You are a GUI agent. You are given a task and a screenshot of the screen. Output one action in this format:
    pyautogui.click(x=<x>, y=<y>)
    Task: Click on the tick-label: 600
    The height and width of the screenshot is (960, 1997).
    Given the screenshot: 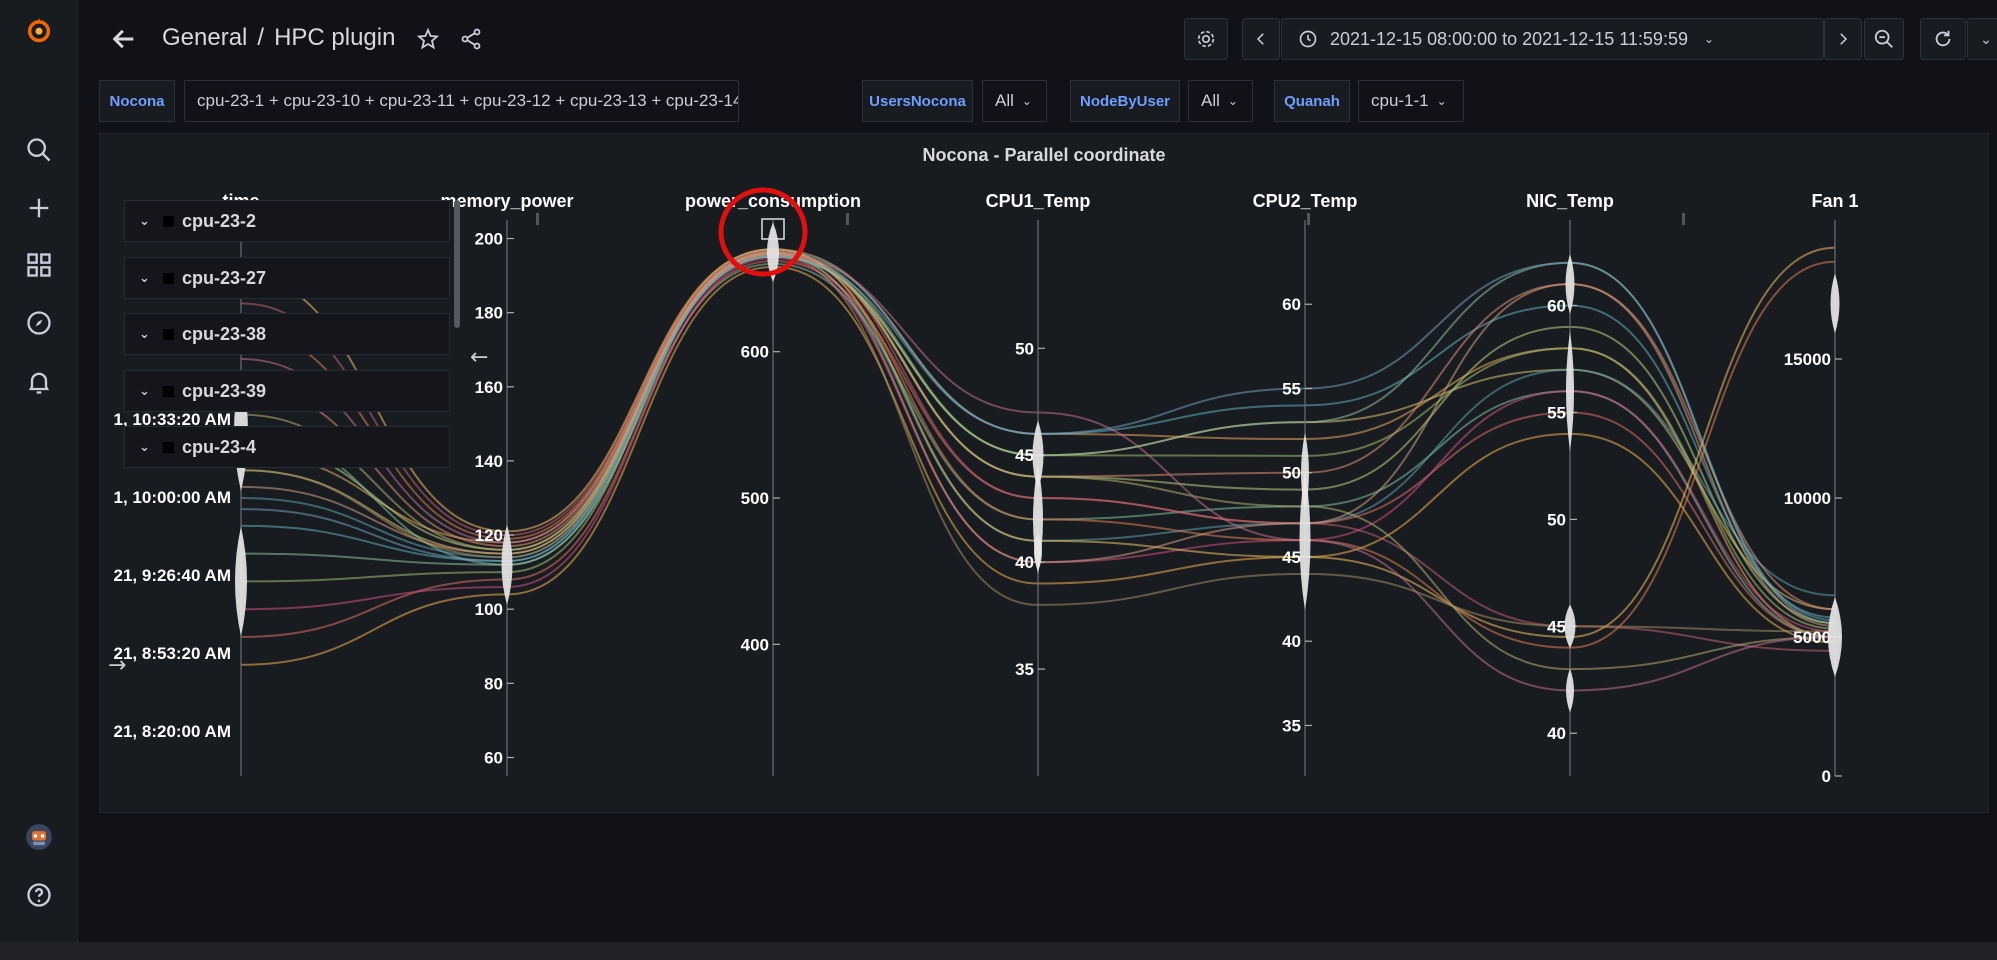 What is the action you would take?
    pyautogui.click(x=755, y=352)
    